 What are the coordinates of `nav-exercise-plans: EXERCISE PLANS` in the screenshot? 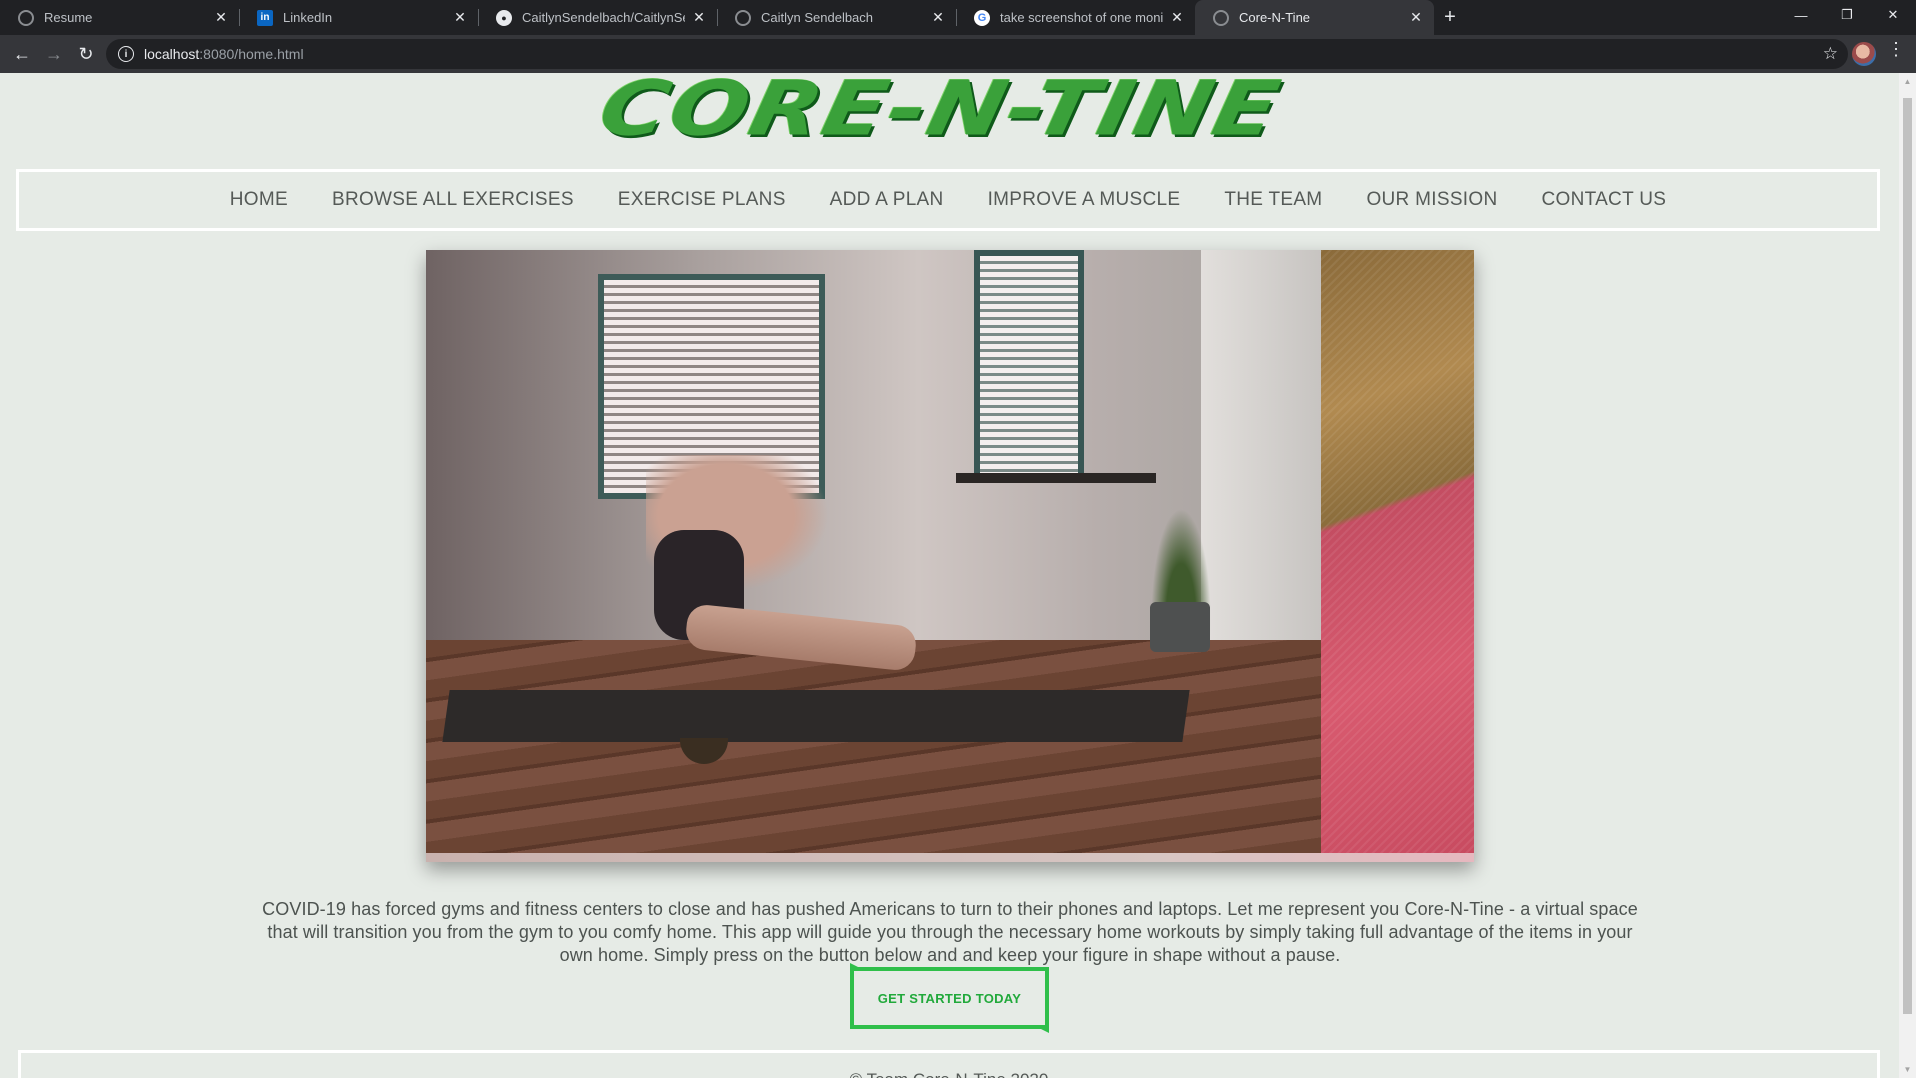 It's located at (702, 200).